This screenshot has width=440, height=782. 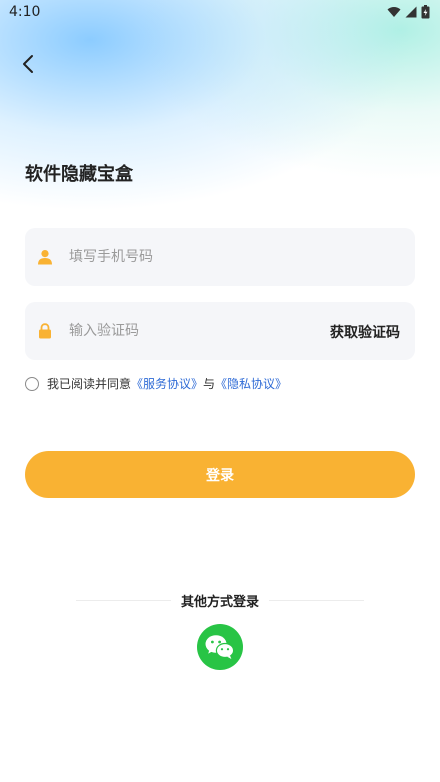 I want to click on login-button: 登录, so click(x=220, y=474).